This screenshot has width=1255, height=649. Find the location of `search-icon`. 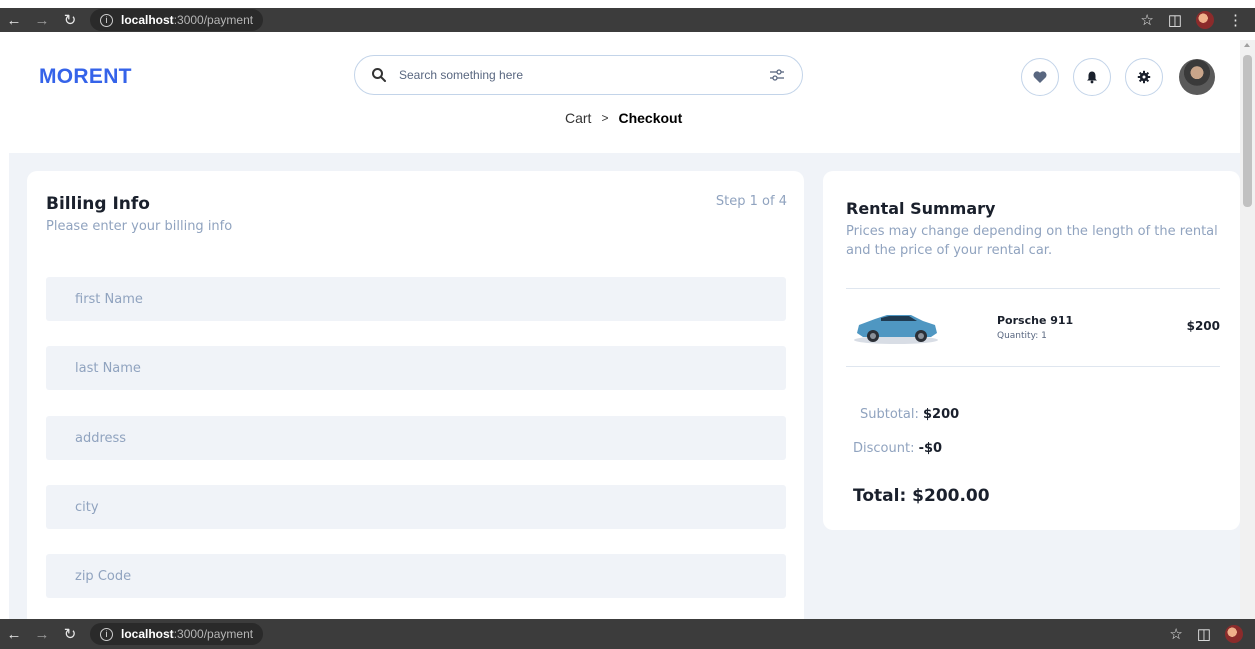

search-icon is located at coordinates (379, 75).